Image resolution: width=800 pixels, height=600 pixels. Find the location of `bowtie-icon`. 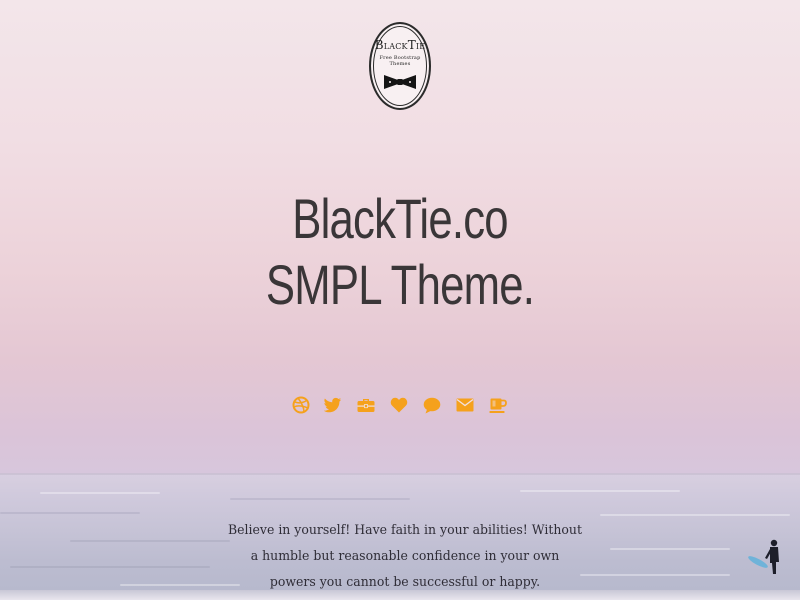

bowtie-icon is located at coordinates (400, 82).